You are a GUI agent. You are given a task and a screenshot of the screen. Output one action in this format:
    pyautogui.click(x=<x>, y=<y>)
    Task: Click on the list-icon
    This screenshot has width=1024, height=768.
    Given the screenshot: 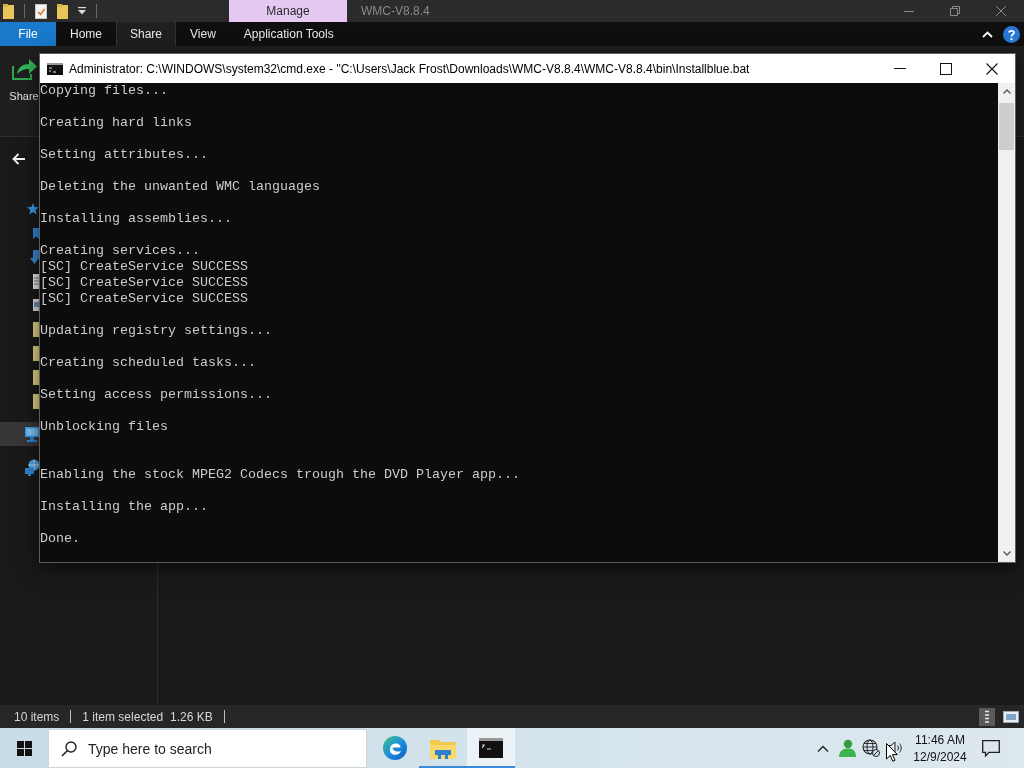 What is the action you would take?
    pyautogui.click(x=987, y=716)
    